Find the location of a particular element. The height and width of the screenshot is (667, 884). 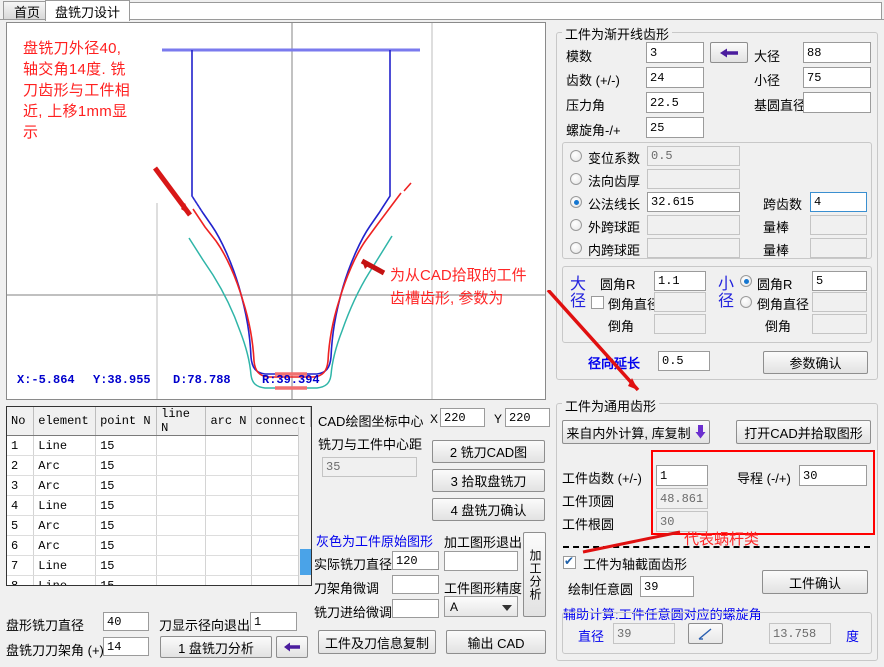

general-tooth-group-title: 工件为通用齿形 is located at coordinates (611, 405).